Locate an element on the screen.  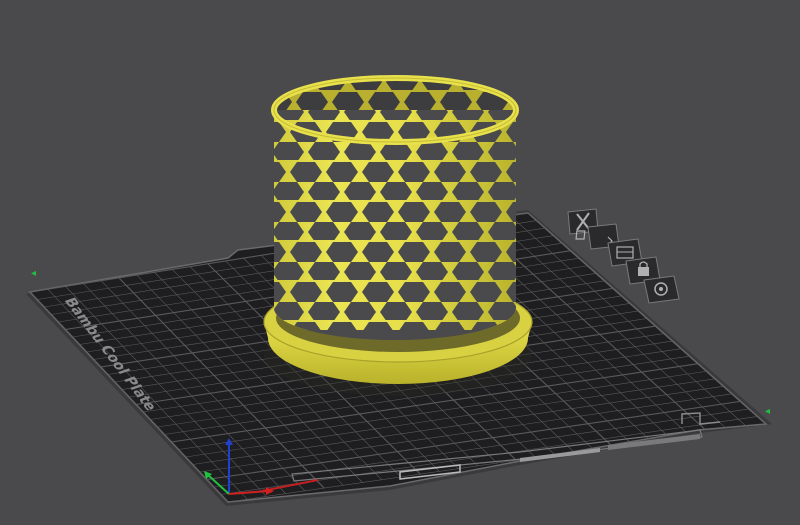
left-marker-icon: ◂ is located at coordinates (33, 273).